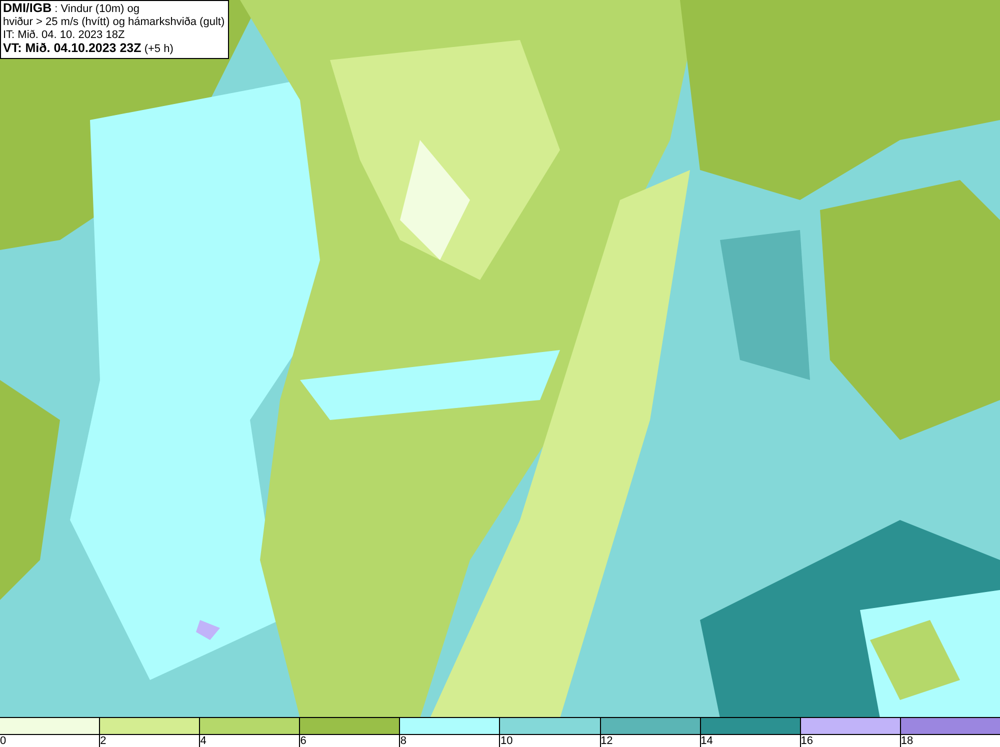  I want to click on legend-tick-label: 14, so click(706, 741).